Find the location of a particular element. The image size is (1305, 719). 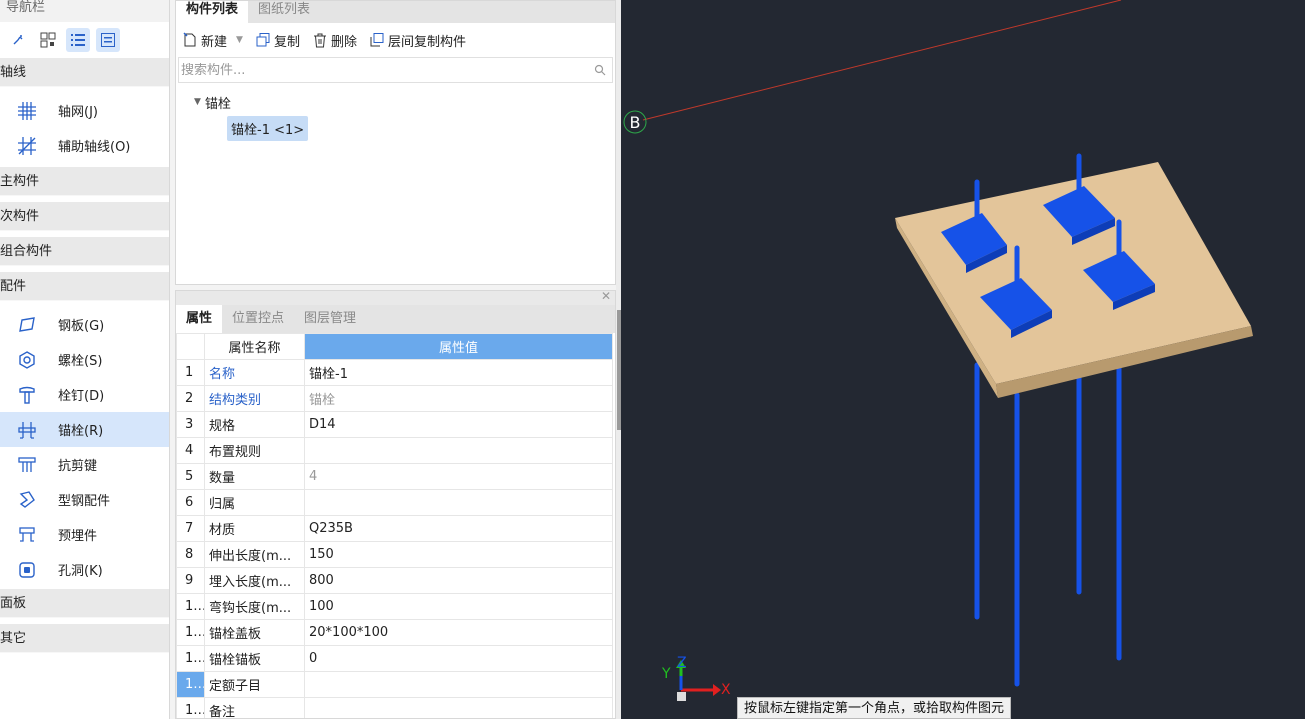

table-row: 4 布置规则 is located at coordinates (394, 450).